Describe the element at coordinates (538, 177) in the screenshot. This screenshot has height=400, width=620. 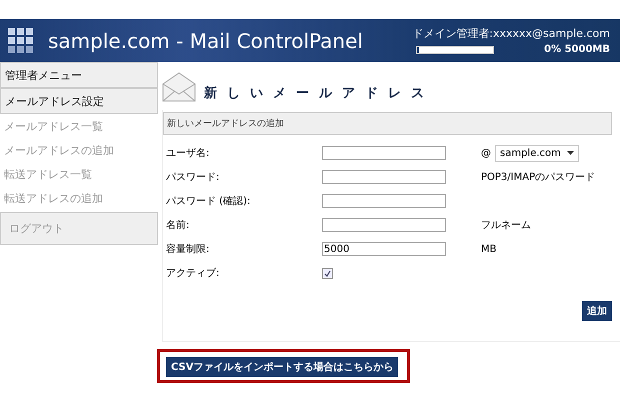
I see `field-hint: POP3/IMAPのパスワード` at that location.